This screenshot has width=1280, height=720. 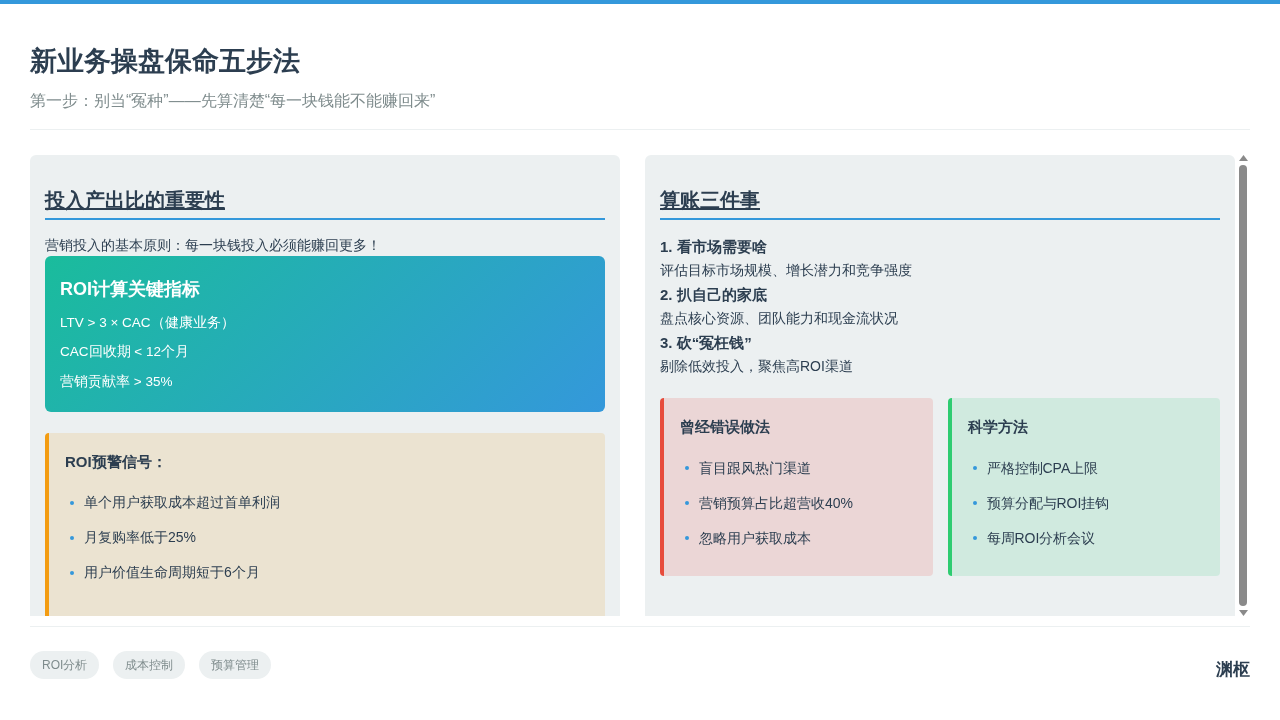 What do you see at coordinates (755, 468) in the screenshot?
I see `list-item: 盲目跟风热门渠道` at bounding box center [755, 468].